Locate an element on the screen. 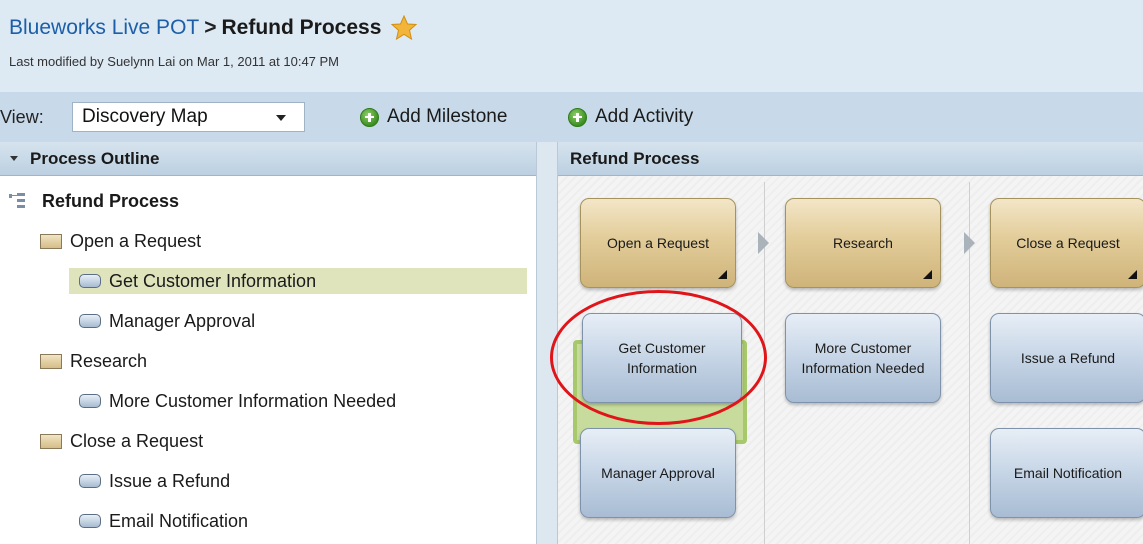  activity-card-label: Issue a Refund is located at coordinates (1068, 358).